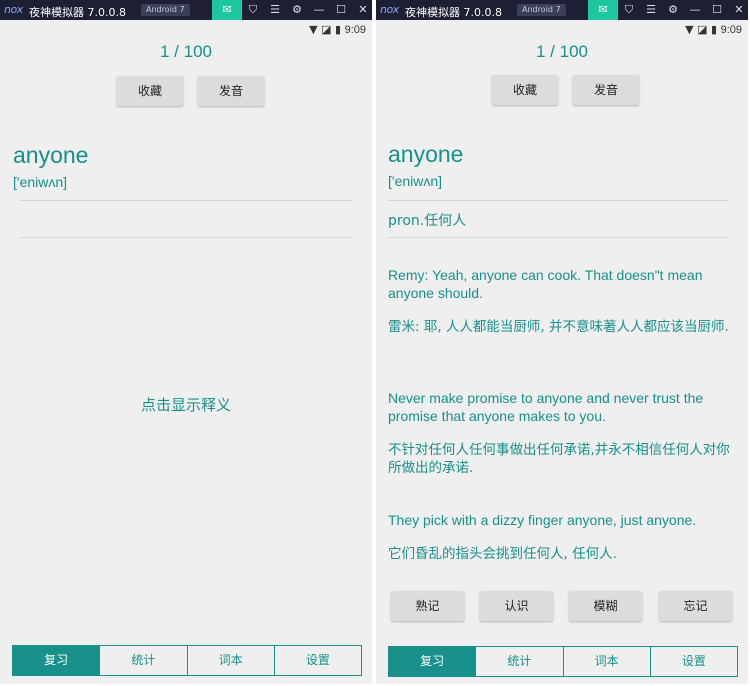 The image size is (750, 686). Describe the element at coordinates (427, 606) in the screenshot. I see `rate-known-button: 熟记` at that location.